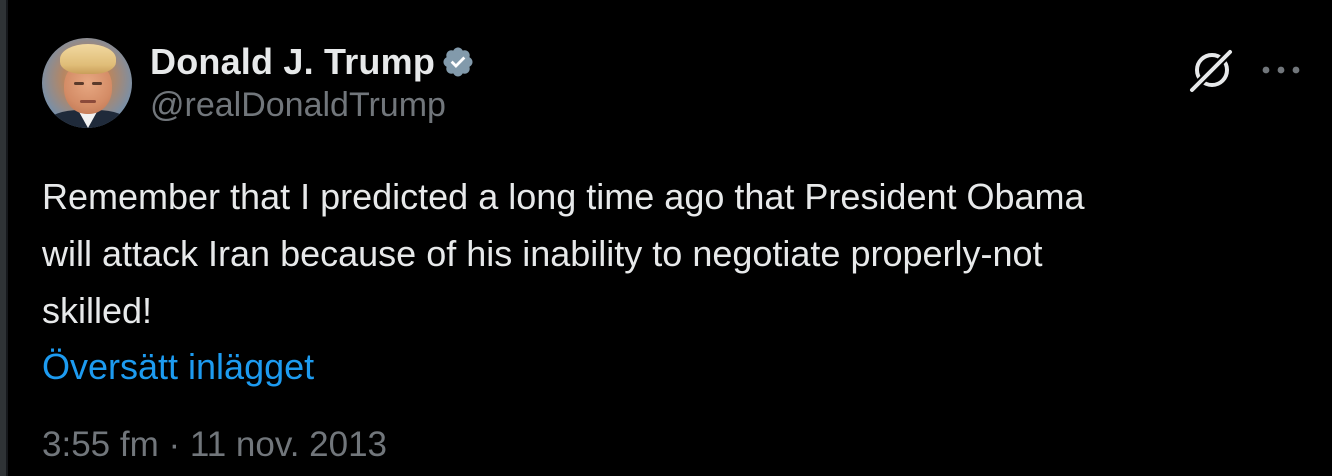  What do you see at coordinates (79, 83) in the screenshot?
I see `avatar-eye-left` at bounding box center [79, 83].